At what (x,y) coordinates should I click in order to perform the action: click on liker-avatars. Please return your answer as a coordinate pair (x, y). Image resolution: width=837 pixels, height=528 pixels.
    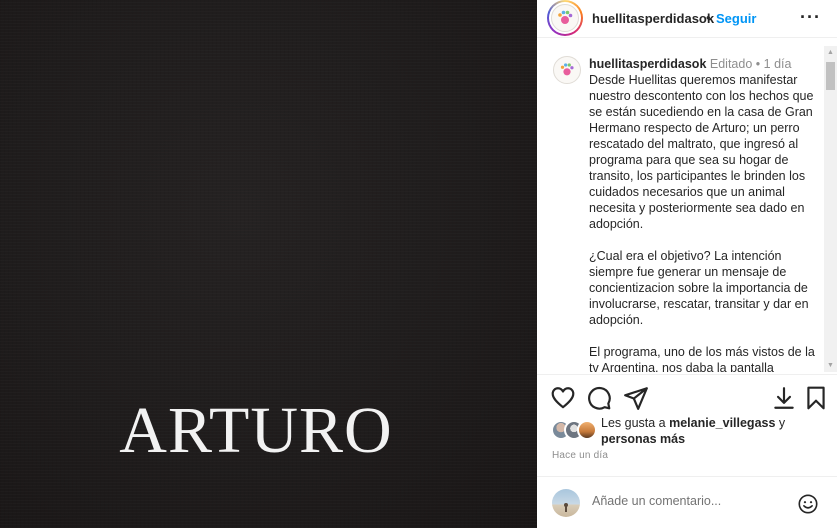
    Looking at the image, I should click on (577, 431).